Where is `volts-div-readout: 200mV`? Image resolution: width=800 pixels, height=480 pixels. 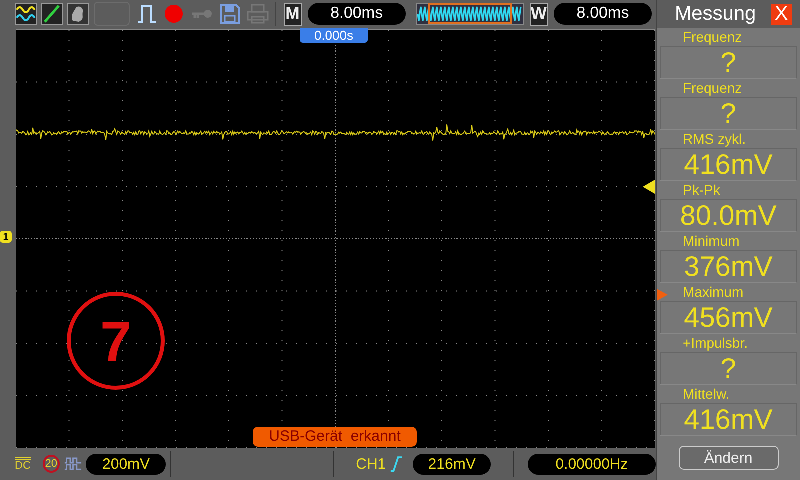
volts-div-readout: 200mV is located at coordinates (126, 464).